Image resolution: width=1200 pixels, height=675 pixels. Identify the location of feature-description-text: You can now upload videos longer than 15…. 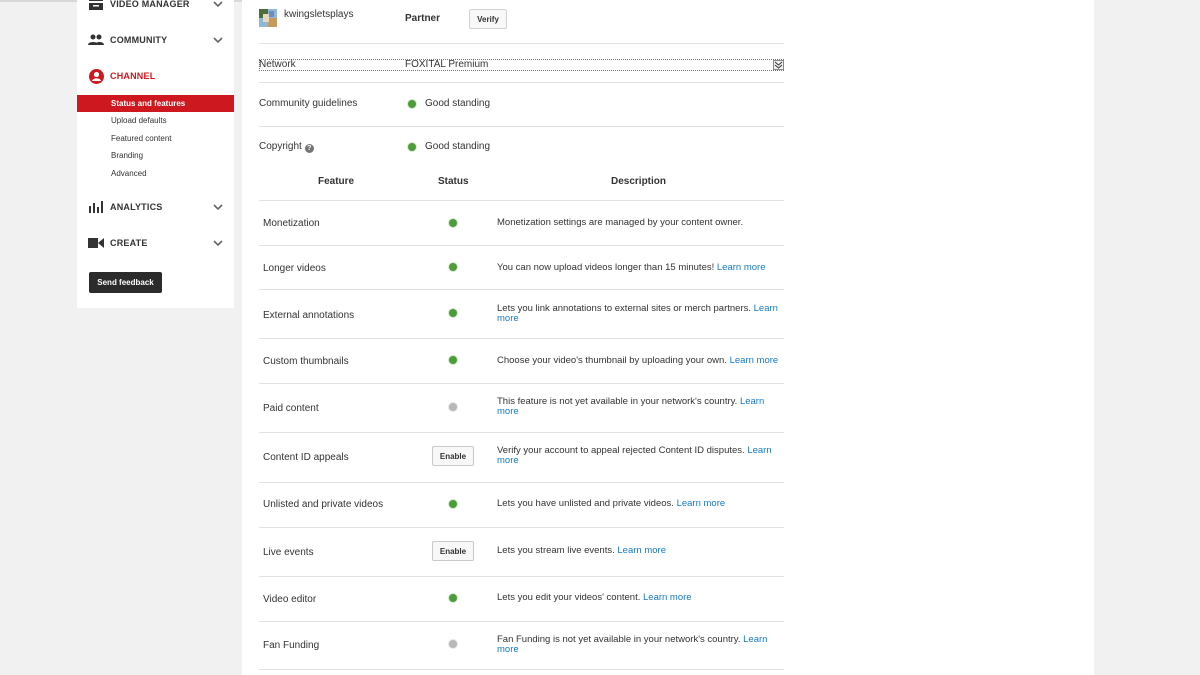
(606, 267).